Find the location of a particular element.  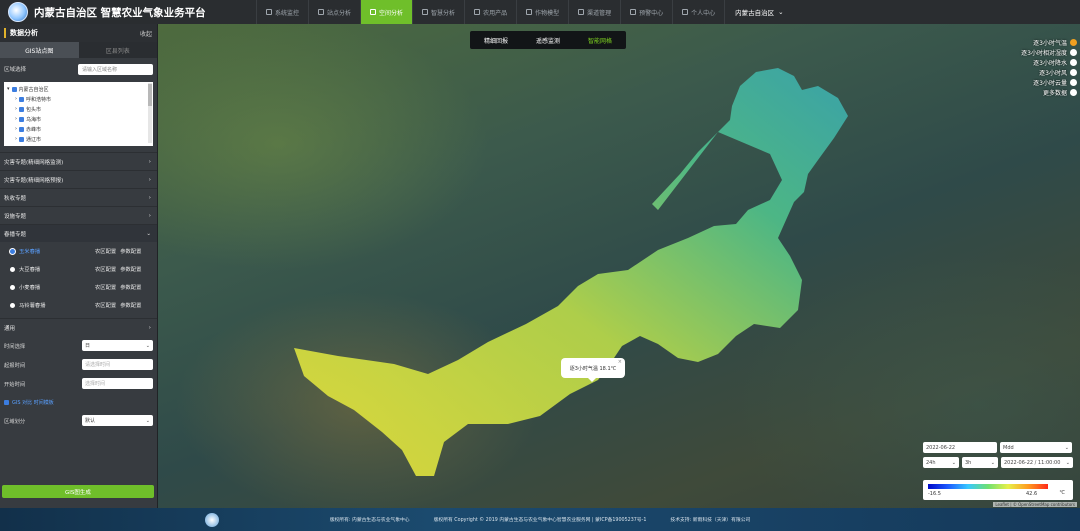

sidebar-tabs: GIS站点图 区县列表 is located at coordinates (78, 50).